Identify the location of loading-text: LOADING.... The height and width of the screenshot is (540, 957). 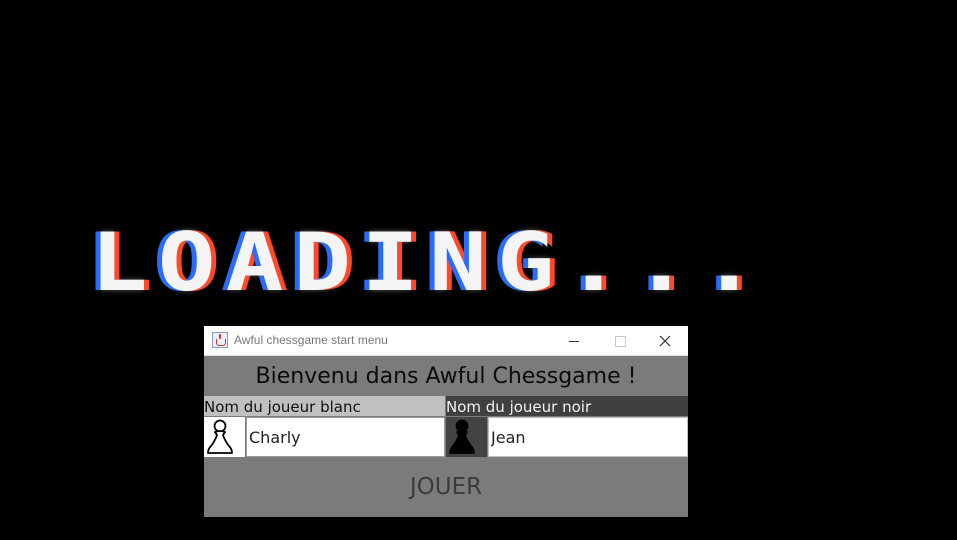
(429, 262).